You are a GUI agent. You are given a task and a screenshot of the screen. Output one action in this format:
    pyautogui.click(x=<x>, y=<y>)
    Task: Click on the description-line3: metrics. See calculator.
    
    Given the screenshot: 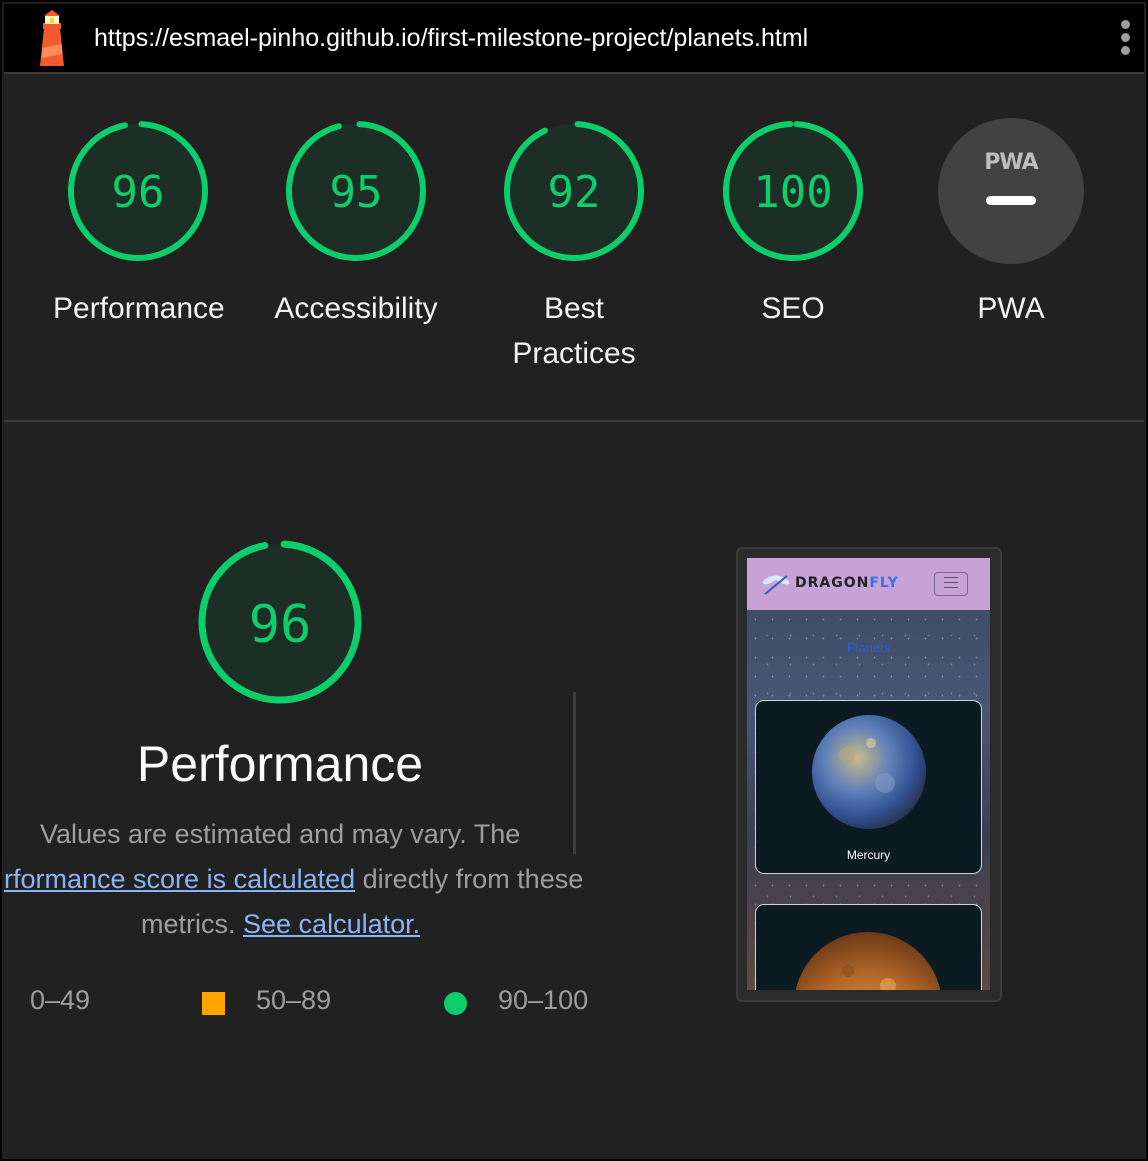 What is the action you would take?
    pyautogui.click(x=280, y=924)
    